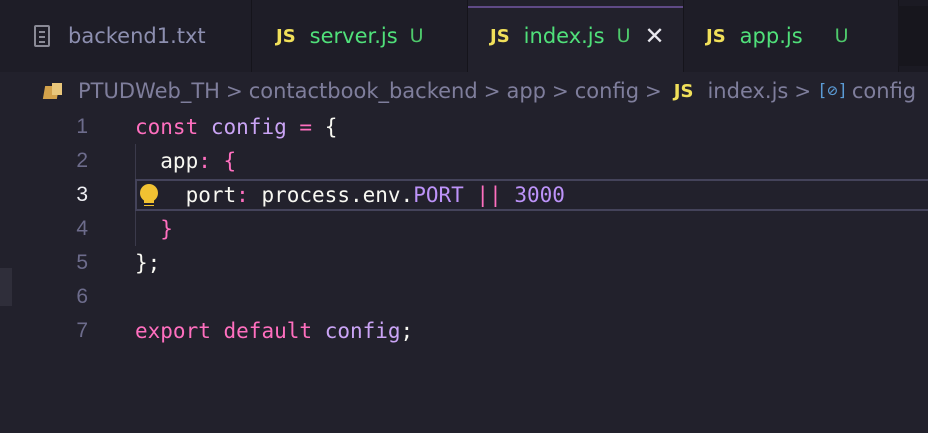  Describe the element at coordinates (771, 36) in the screenshot. I see `tab-label: app.js` at that location.